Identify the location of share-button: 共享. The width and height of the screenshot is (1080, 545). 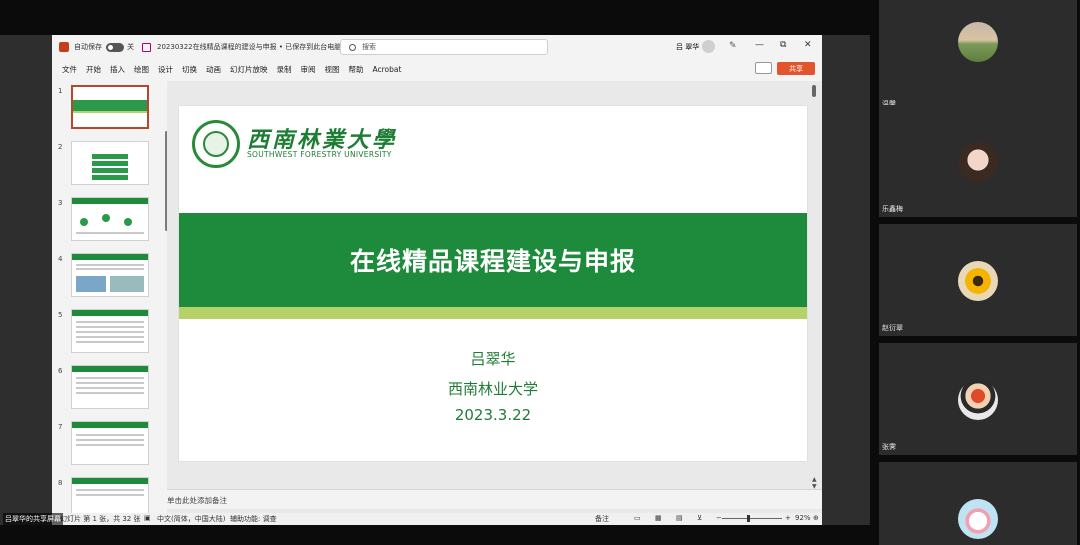
(796, 68).